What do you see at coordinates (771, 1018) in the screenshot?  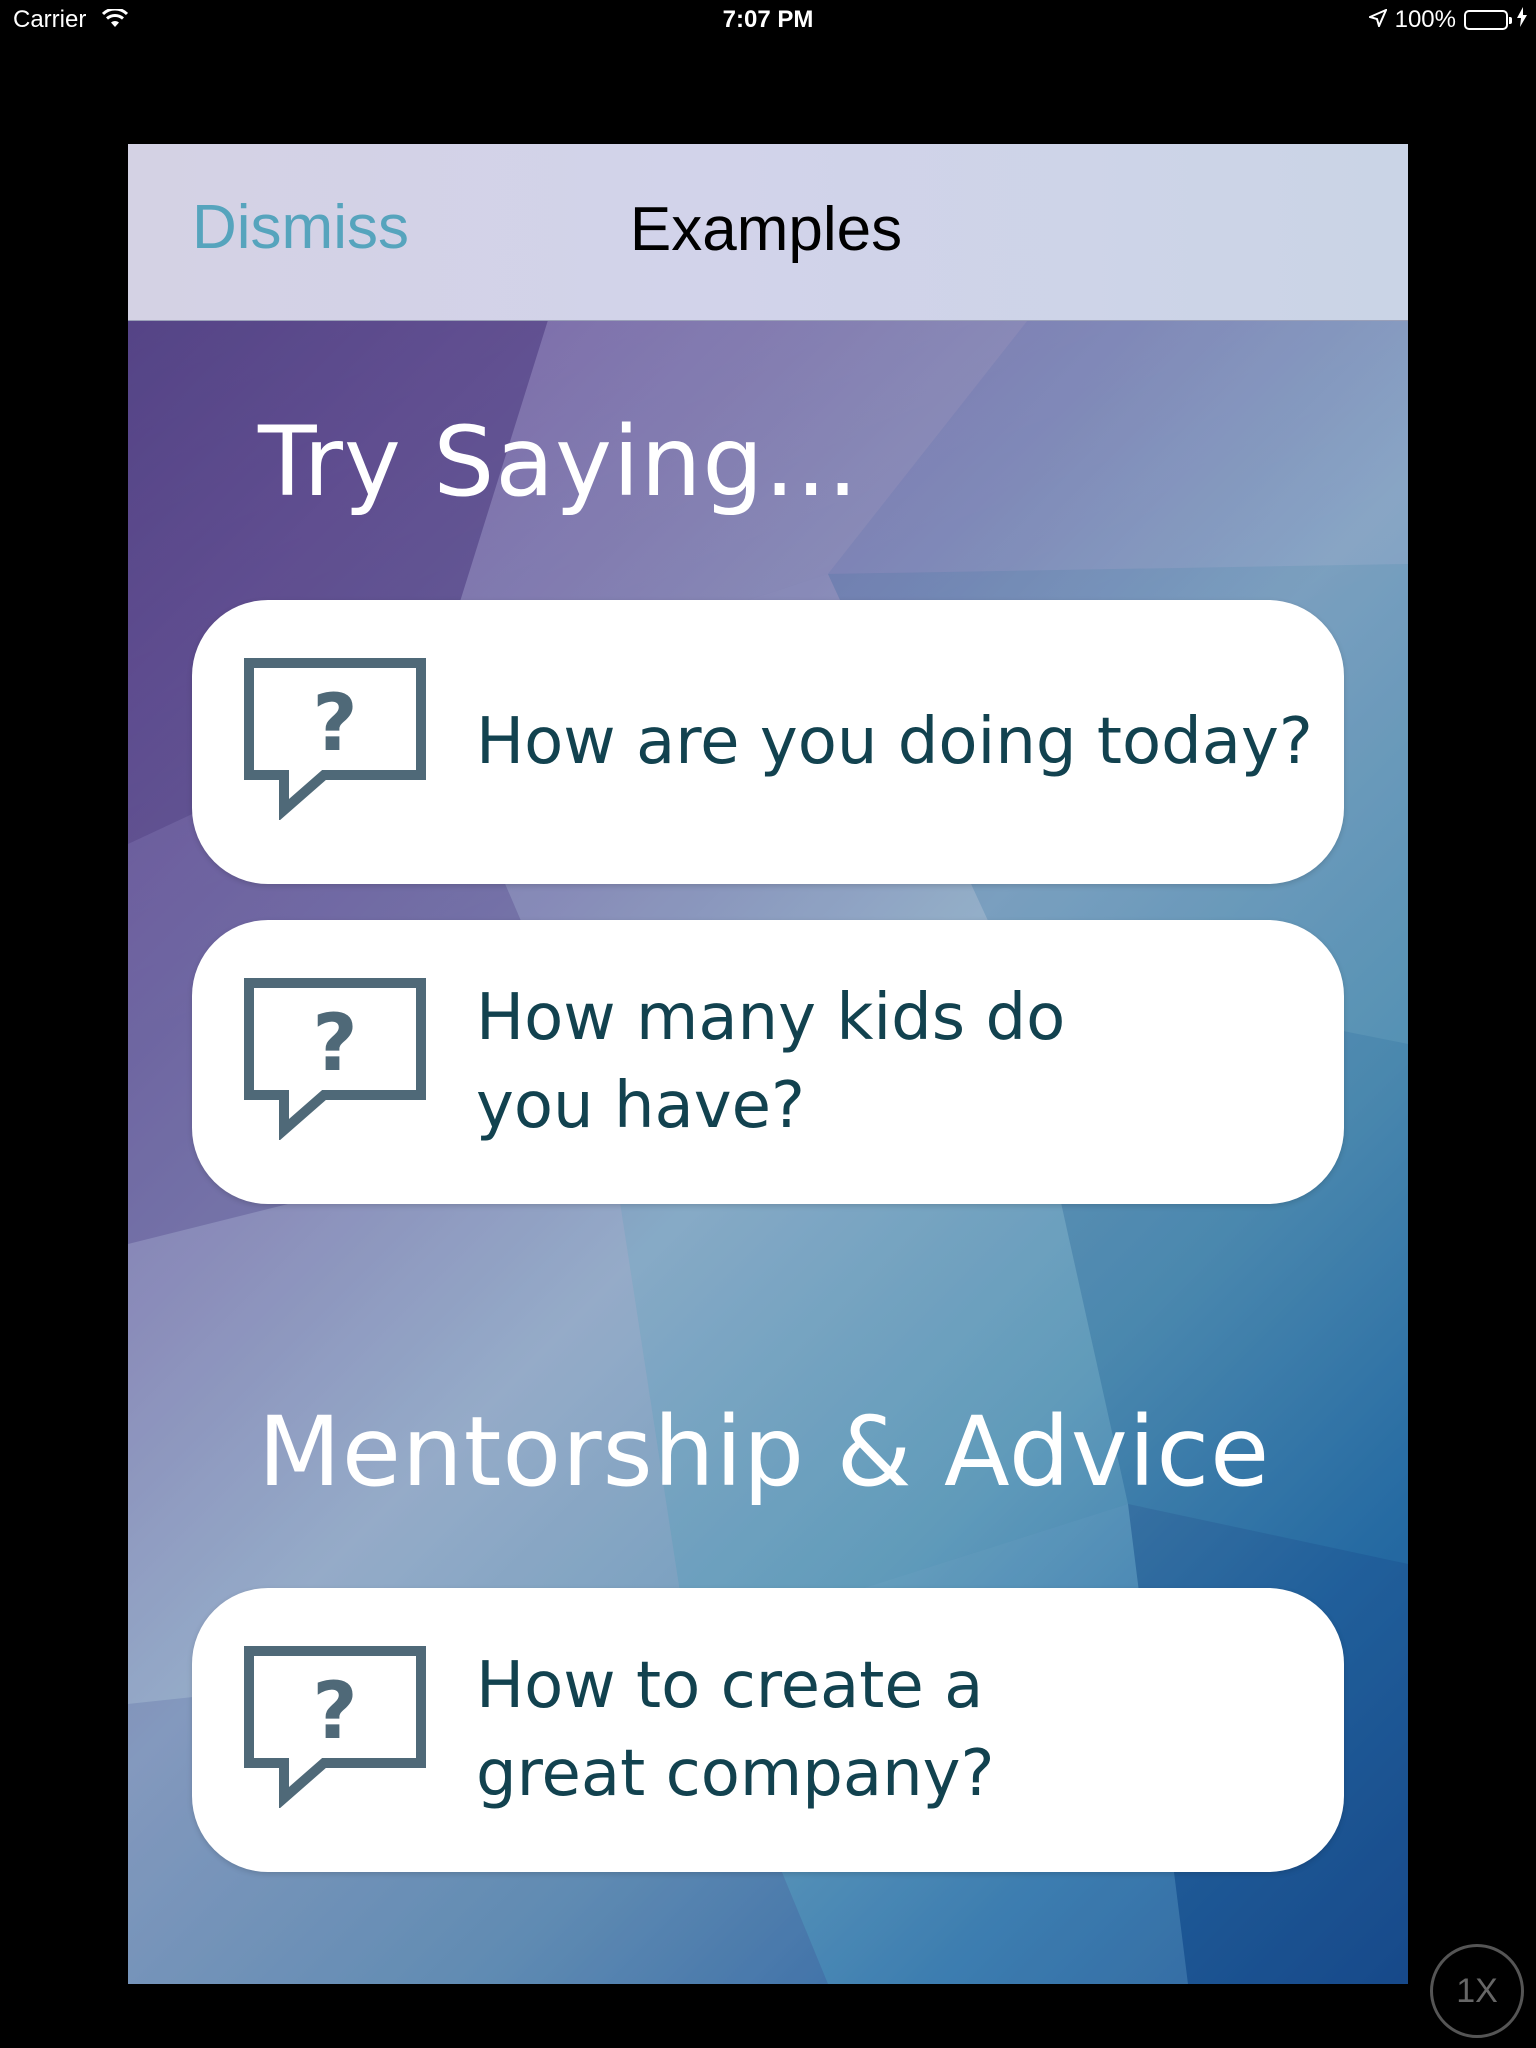 I see `question-line-1: How many kids do` at bounding box center [771, 1018].